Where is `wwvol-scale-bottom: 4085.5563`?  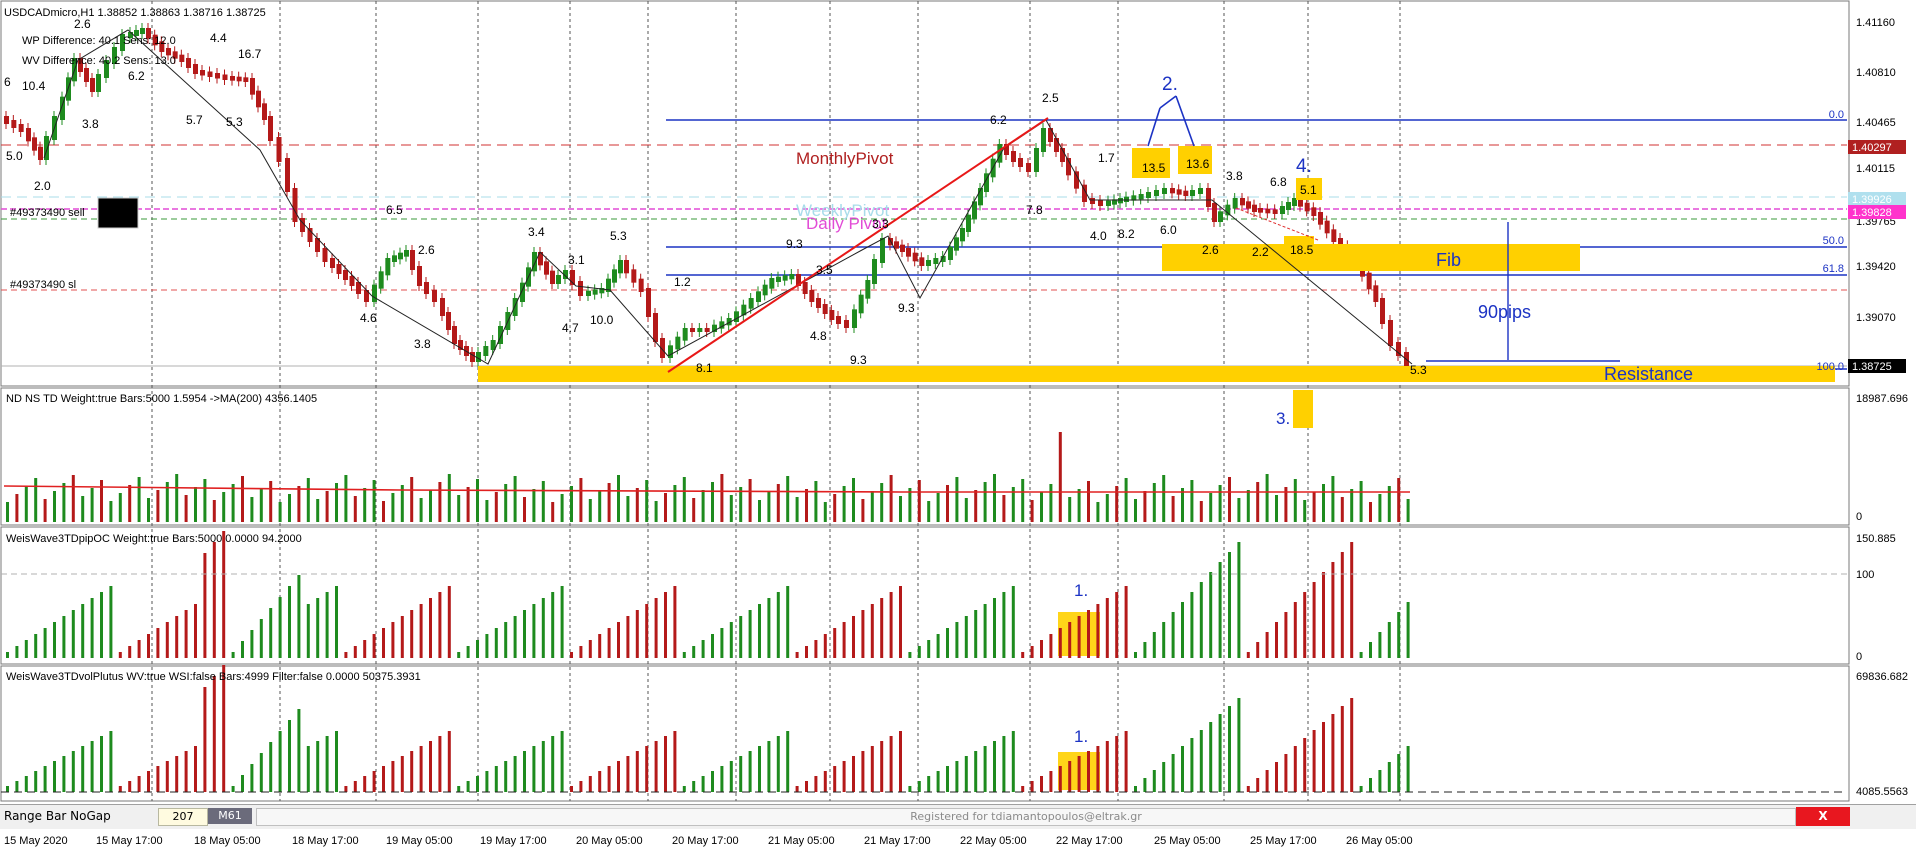
wwvol-scale-bottom: 4085.5563 is located at coordinates (1882, 792).